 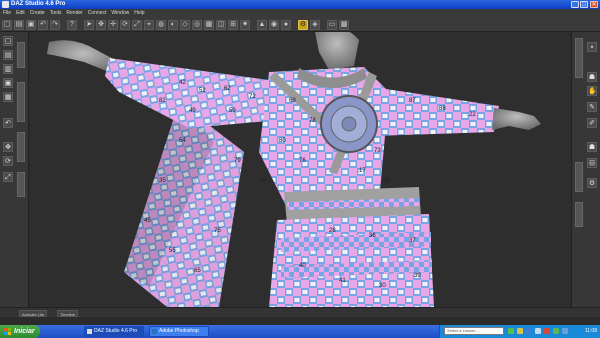 I want to click on rotate-tool-icon: ⟳, so click(x=125, y=24).